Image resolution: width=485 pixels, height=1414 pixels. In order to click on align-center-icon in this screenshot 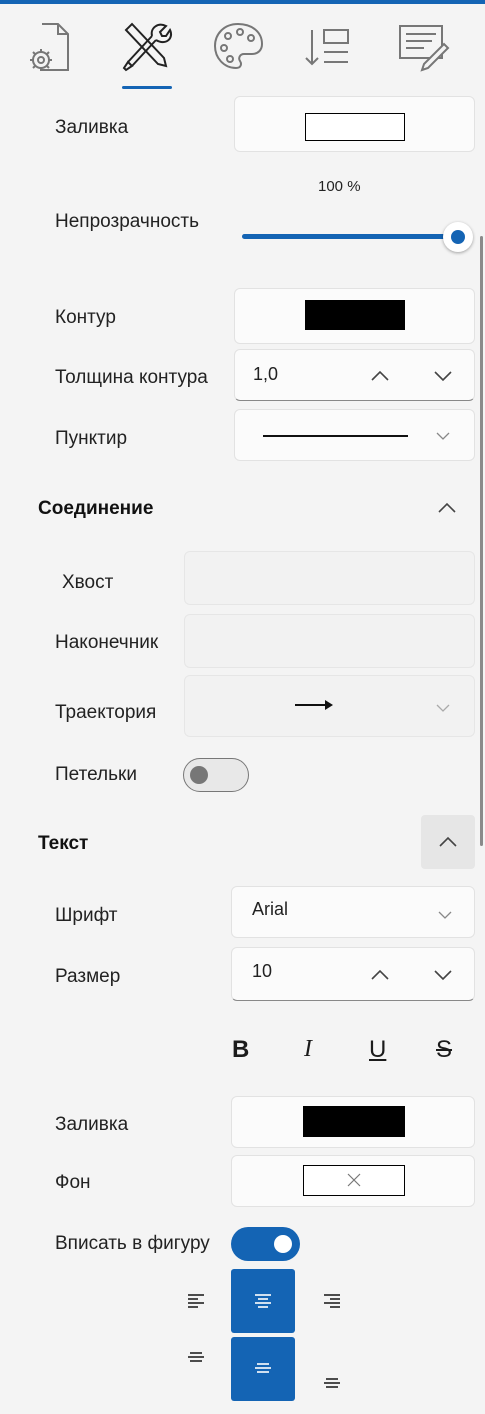, I will do `click(263, 1301)`.